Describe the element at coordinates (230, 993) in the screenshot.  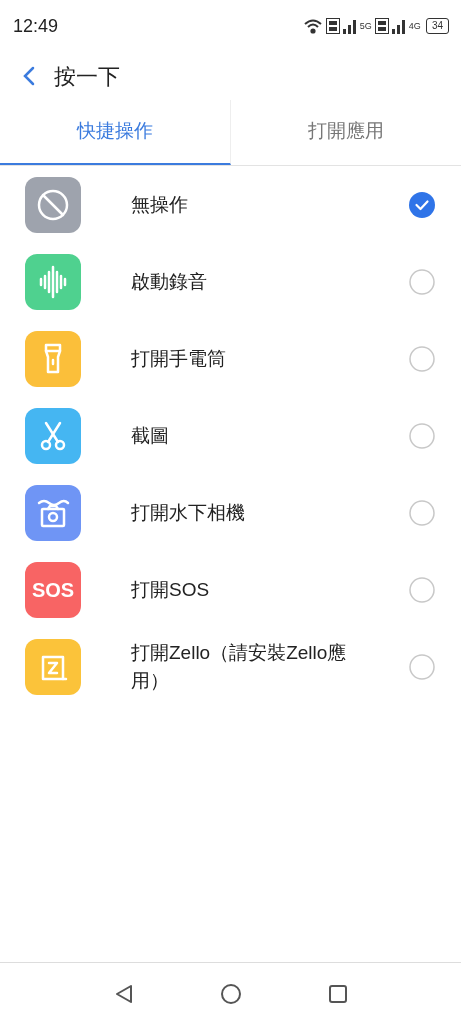
I see `home-nav-icon` at that location.